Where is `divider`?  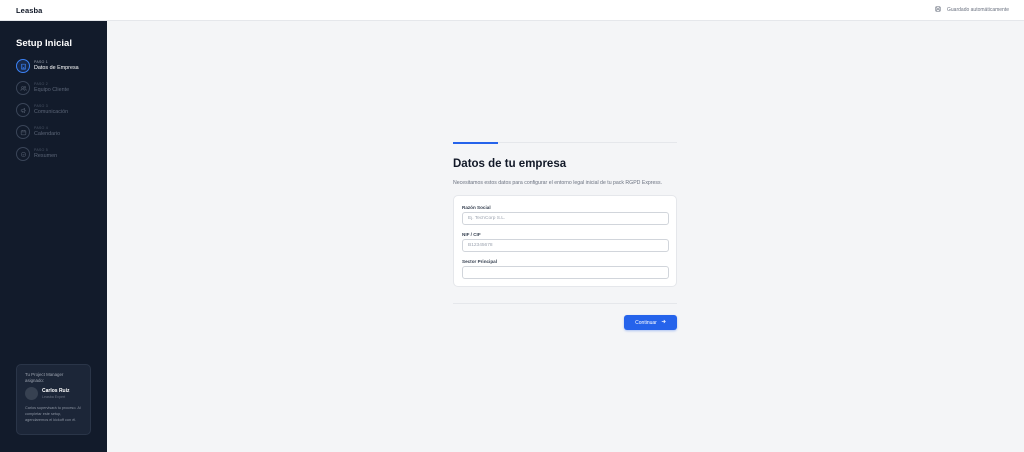
divider is located at coordinates (565, 303).